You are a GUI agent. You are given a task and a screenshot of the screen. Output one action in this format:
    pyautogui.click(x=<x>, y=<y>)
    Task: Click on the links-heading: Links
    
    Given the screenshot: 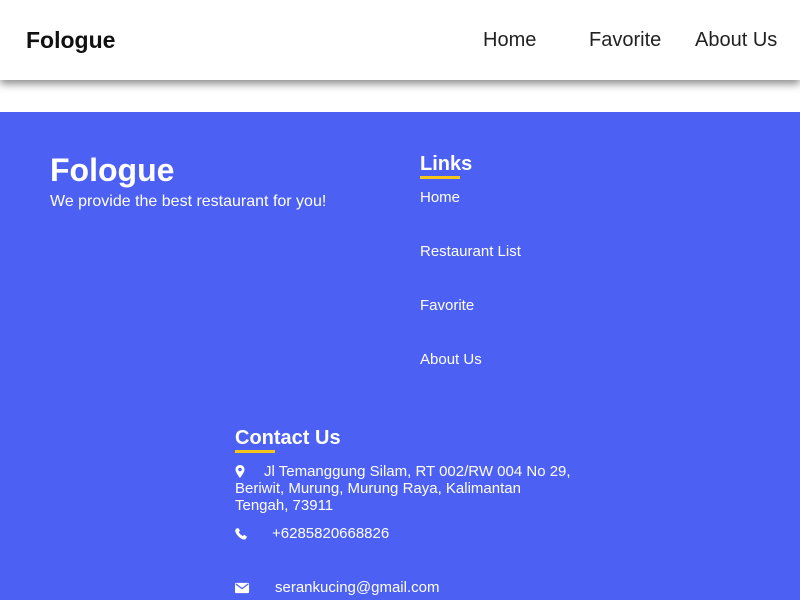 What is the action you would take?
    pyautogui.click(x=446, y=164)
    